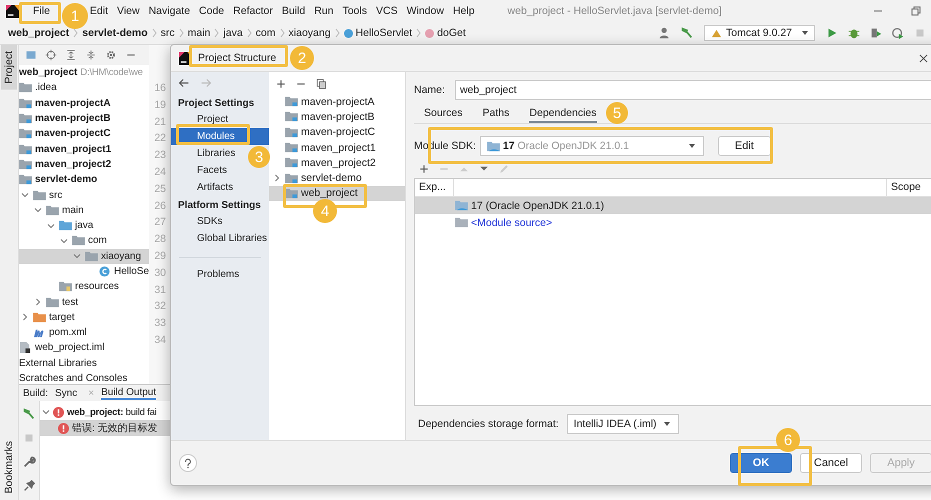 The width and height of the screenshot is (931, 500). I want to click on collapse-all-icon, so click(91, 55).